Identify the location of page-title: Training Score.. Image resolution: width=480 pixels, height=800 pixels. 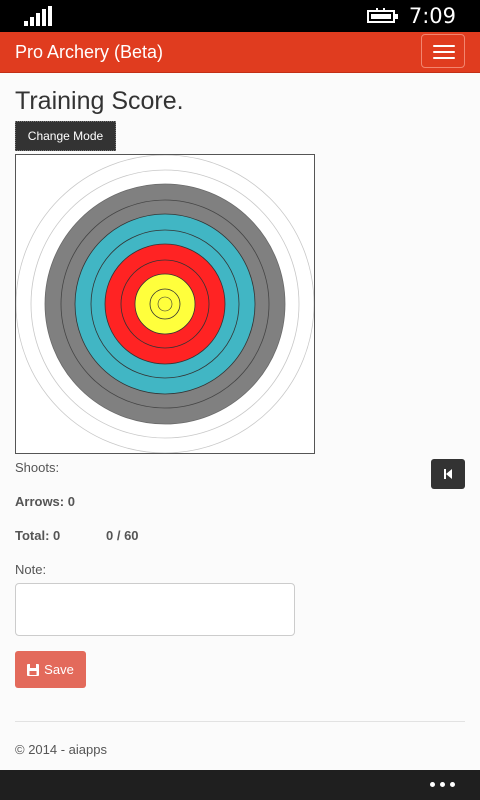
(99, 101).